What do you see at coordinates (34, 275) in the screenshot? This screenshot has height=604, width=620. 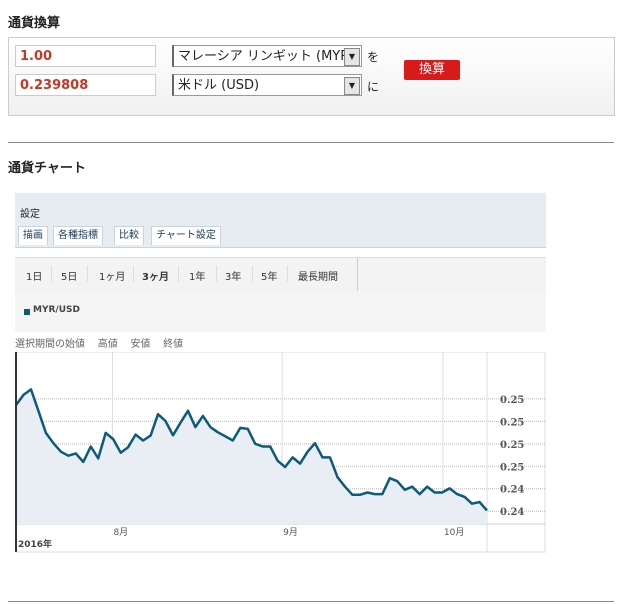 I see `period-1d: 1日` at bounding box center [34, 275].